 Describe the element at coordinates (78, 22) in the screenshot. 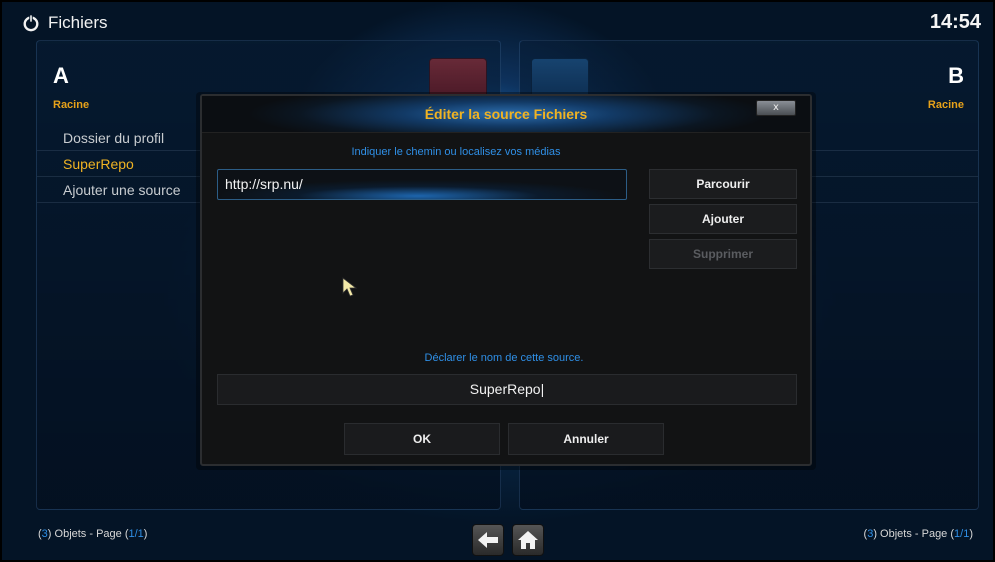

I see `window-title: Fichiers` at that location.